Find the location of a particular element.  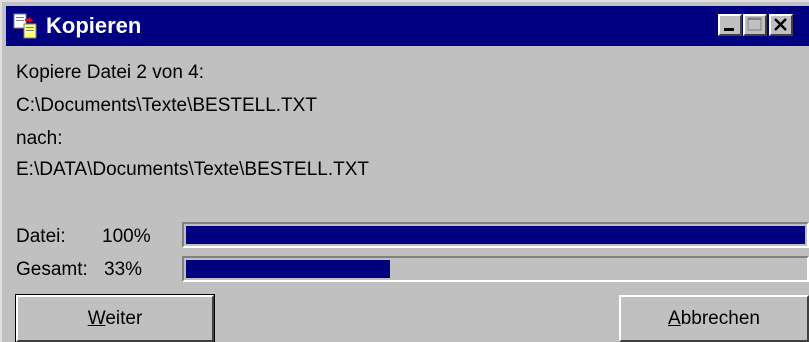

source-path: C:\Documents\Texte\BESTELL.TXT is located at coordinates (166, 105).